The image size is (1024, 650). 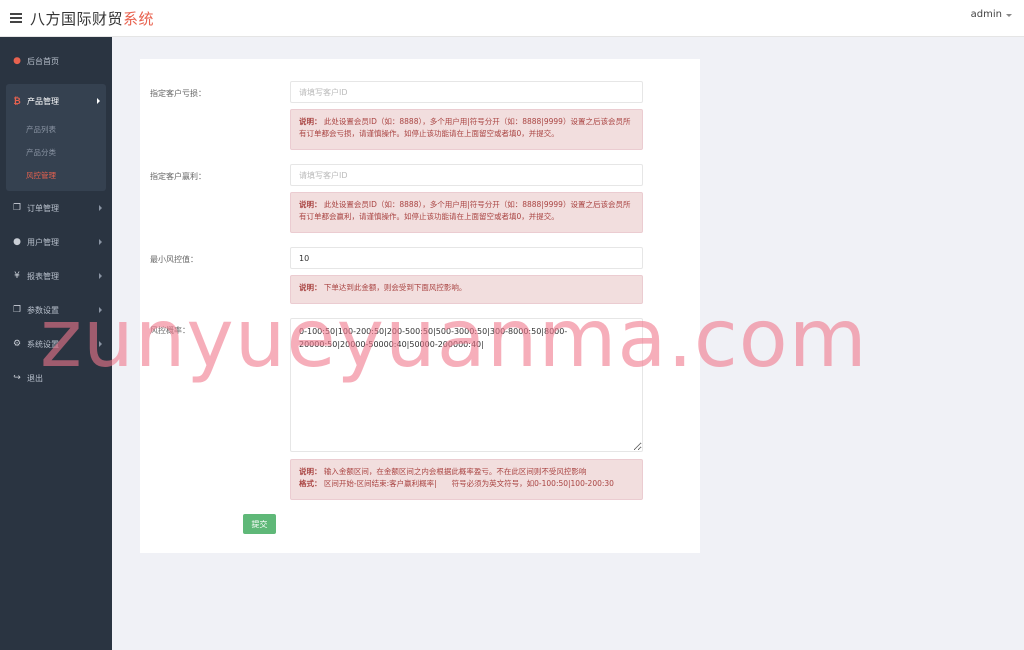 What do you see at coordinates (43, 61) in the screenshot?
I see `sidebar-item-label: 后台首页` at bounding box center [43, 61].